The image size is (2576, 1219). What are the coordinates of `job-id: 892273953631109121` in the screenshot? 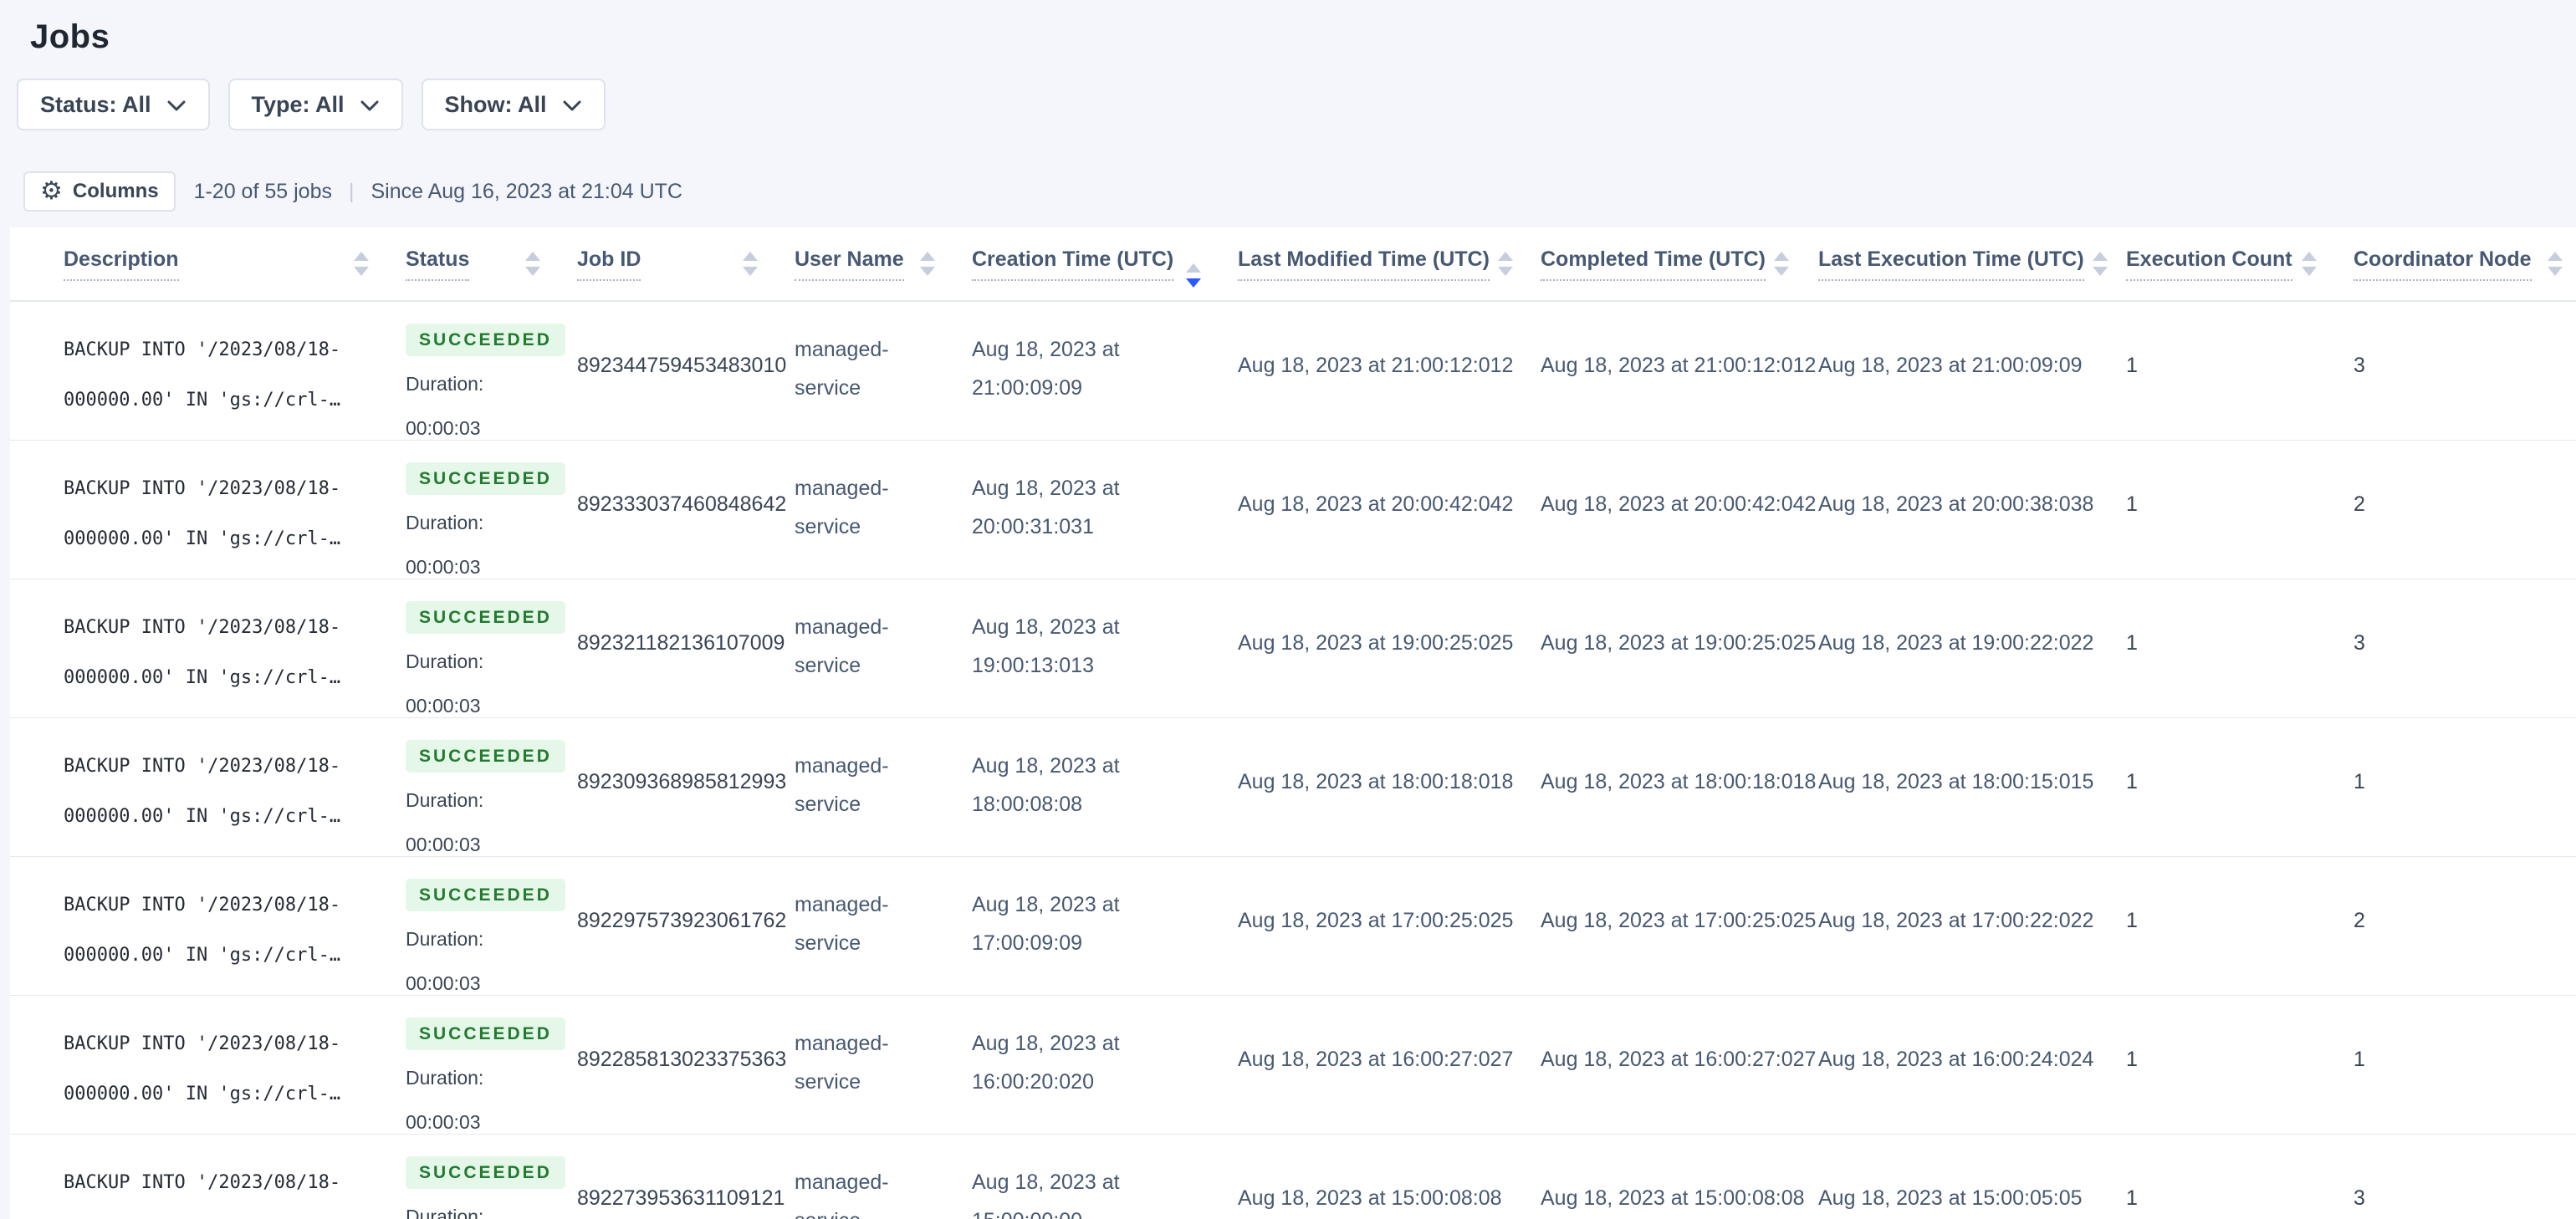 It's located at (681, 1198).